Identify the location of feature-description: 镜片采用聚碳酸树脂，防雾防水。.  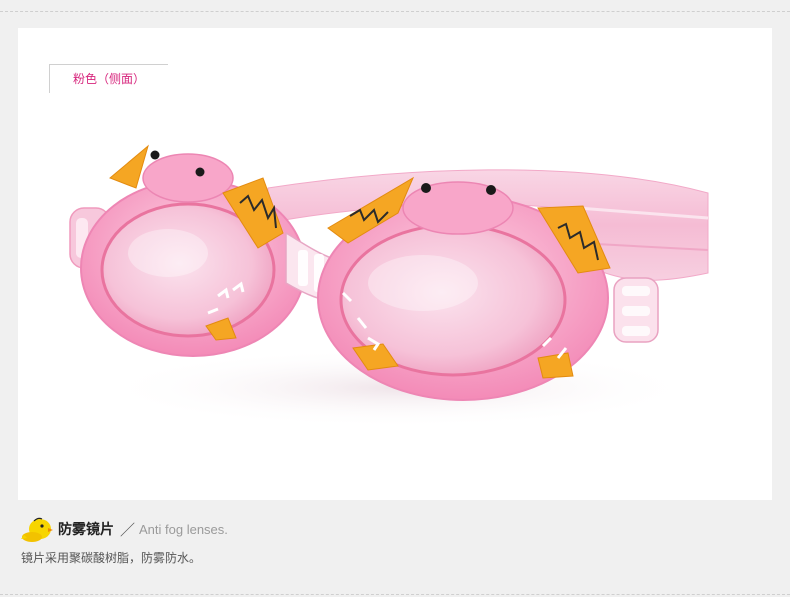
(111, 558).